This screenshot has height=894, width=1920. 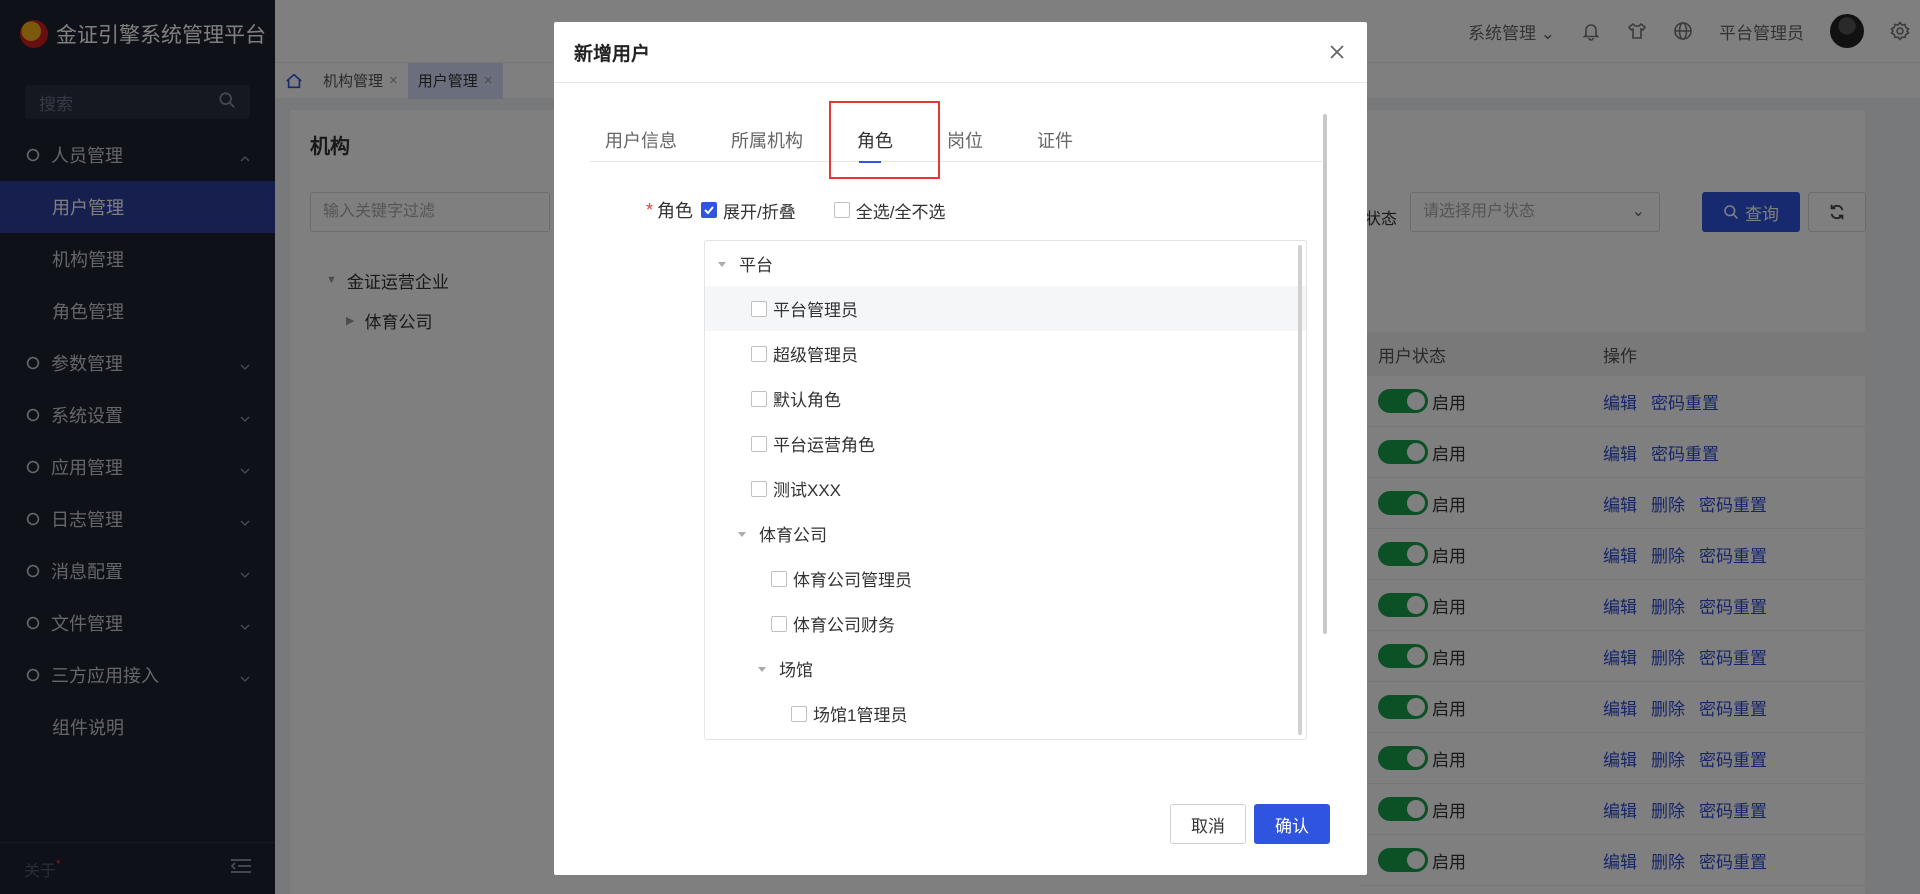 I want to click on role-tree-node: 测试XXX, so click(x=1005, y=488).